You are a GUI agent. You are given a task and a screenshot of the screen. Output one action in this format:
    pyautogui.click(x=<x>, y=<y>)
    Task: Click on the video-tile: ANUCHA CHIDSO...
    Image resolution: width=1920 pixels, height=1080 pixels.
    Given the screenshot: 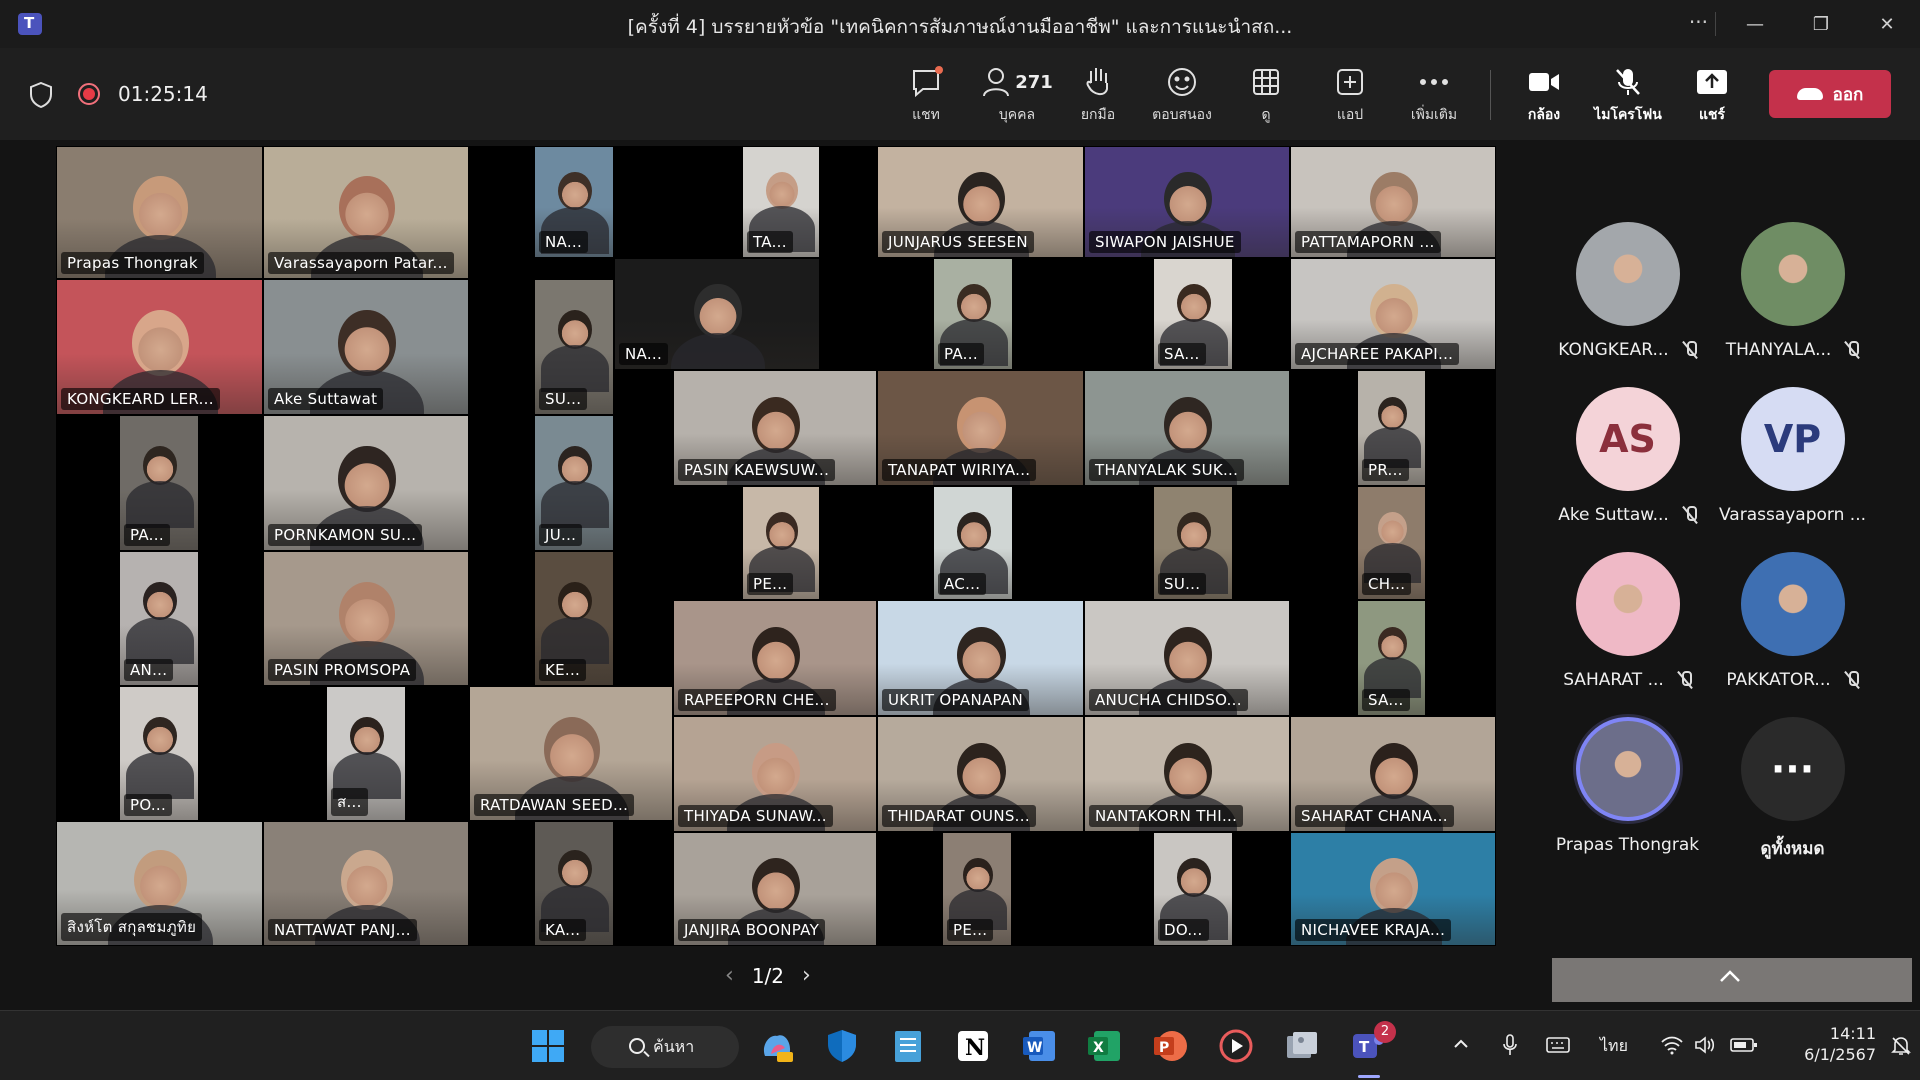 What is the action you would take?
    pyautogui.click(x=1187, y=658)
    